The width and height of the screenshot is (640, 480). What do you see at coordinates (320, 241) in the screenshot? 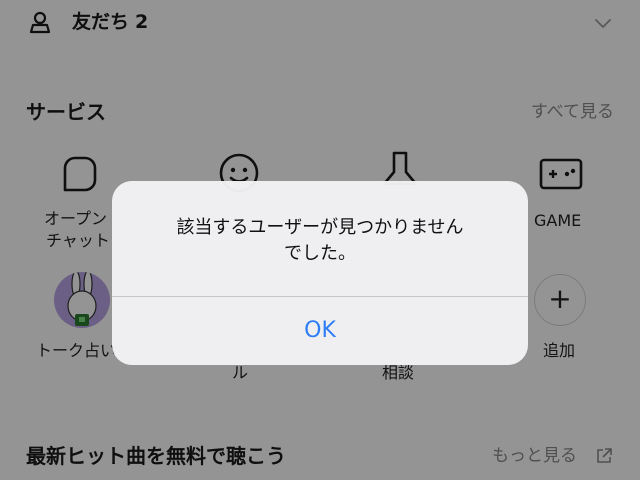
I see `alert-message: 該当するユーザーが見つかりません でした。` at bounding box center [320, 241].